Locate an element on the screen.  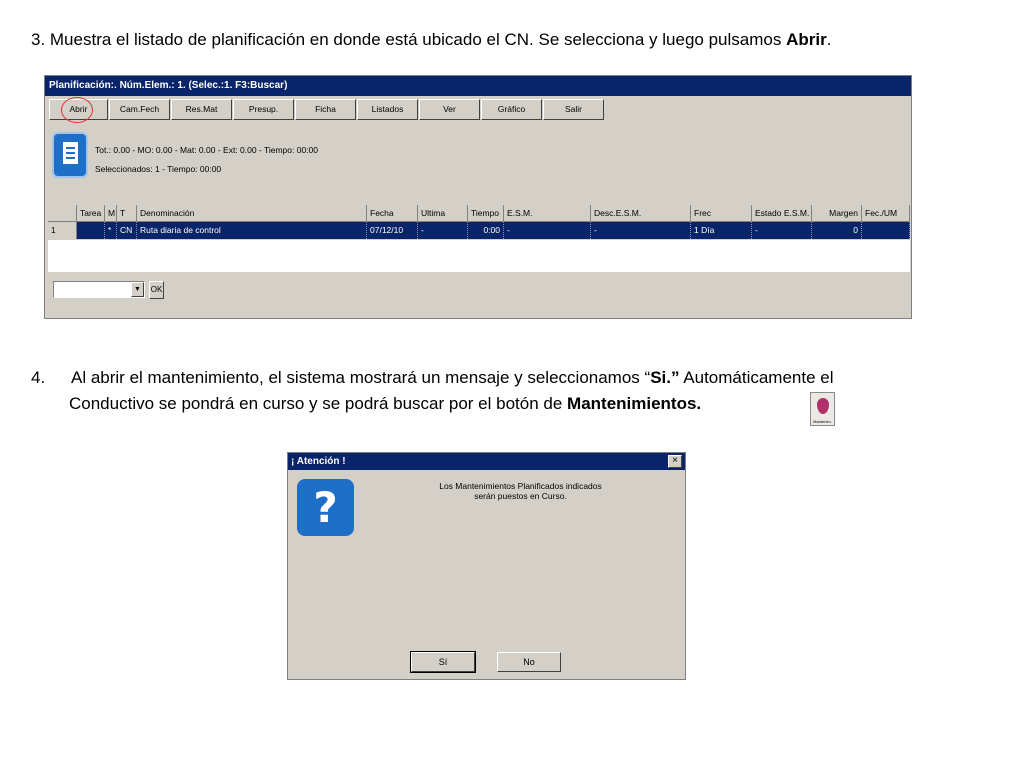
listados-button: Listados is located at coordinates (387, 109).